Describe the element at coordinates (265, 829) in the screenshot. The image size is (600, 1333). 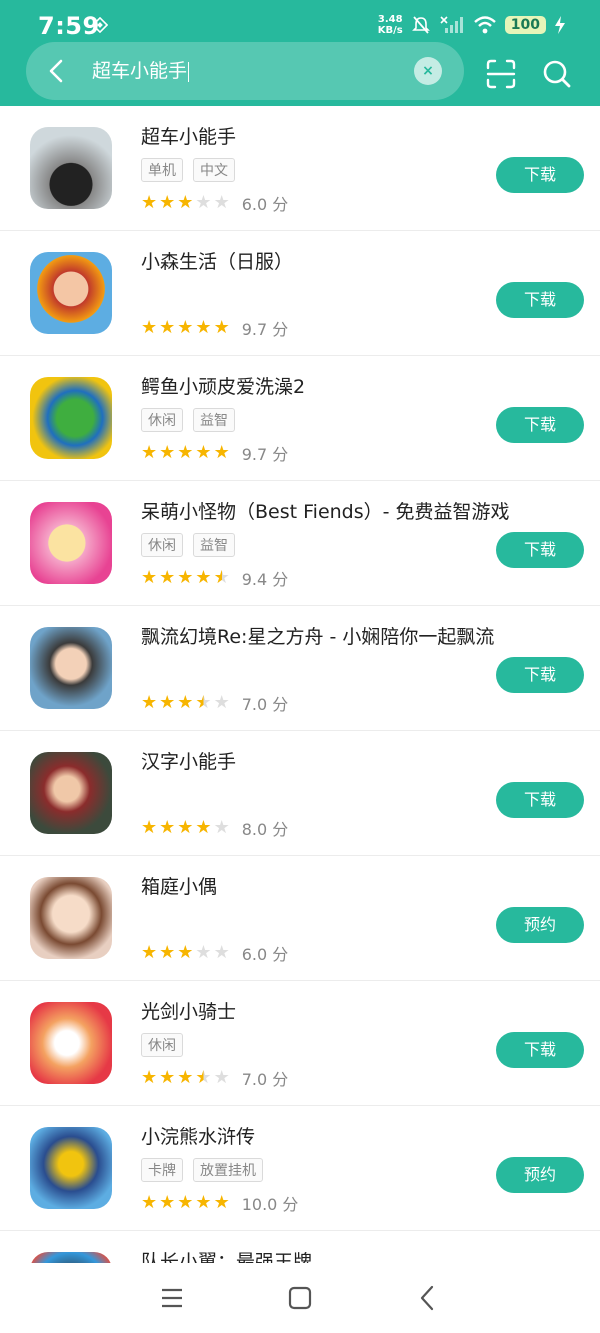
I see `rating-score: 8.0 分` at that location.